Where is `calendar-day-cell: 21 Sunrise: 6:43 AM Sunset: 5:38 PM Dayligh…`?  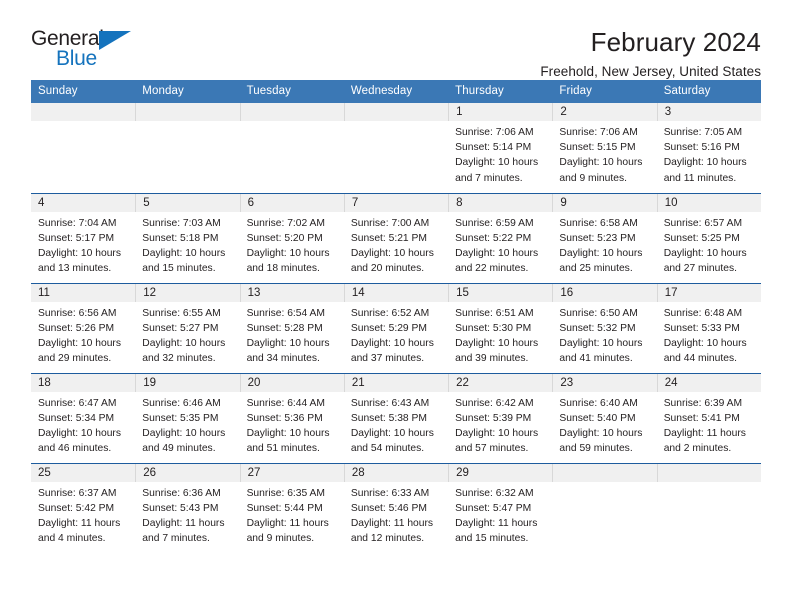
calendar-day-cell: 21 Sunrise: 6:43 AM Sunset: 5:38 PM Dayligh… is located at coordinates (396, 417).